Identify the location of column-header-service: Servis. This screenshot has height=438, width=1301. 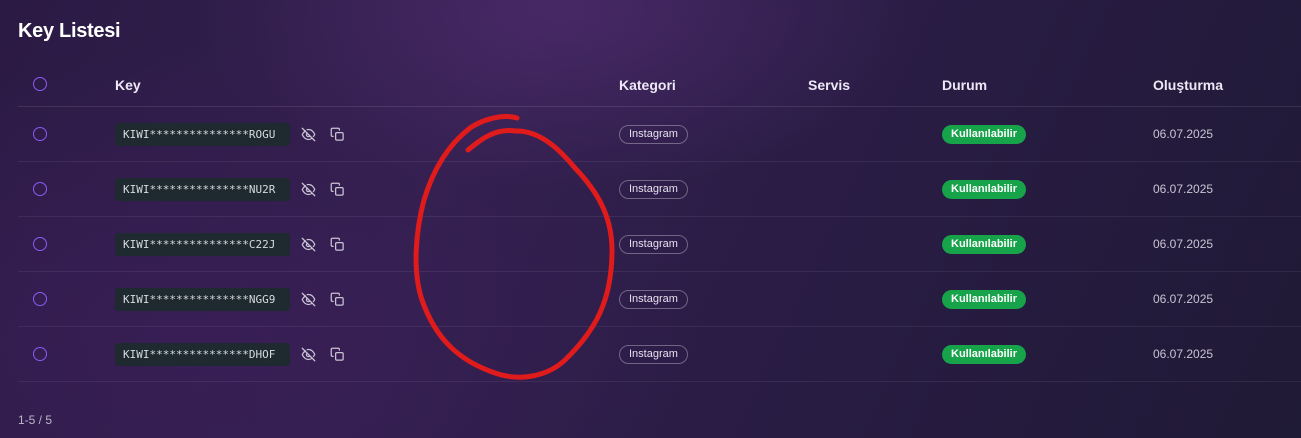
(829, 85).